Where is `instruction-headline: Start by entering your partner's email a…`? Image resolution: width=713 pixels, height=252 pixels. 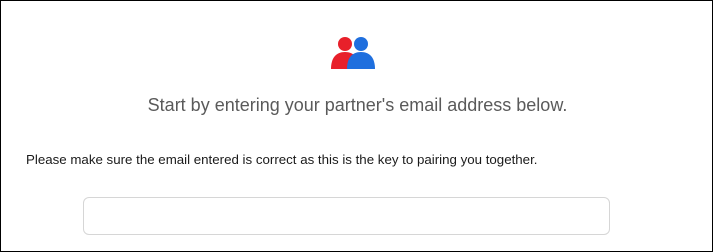 instruction-headline: Start by entering your partner's email a… is located at coordinates (357, 105).